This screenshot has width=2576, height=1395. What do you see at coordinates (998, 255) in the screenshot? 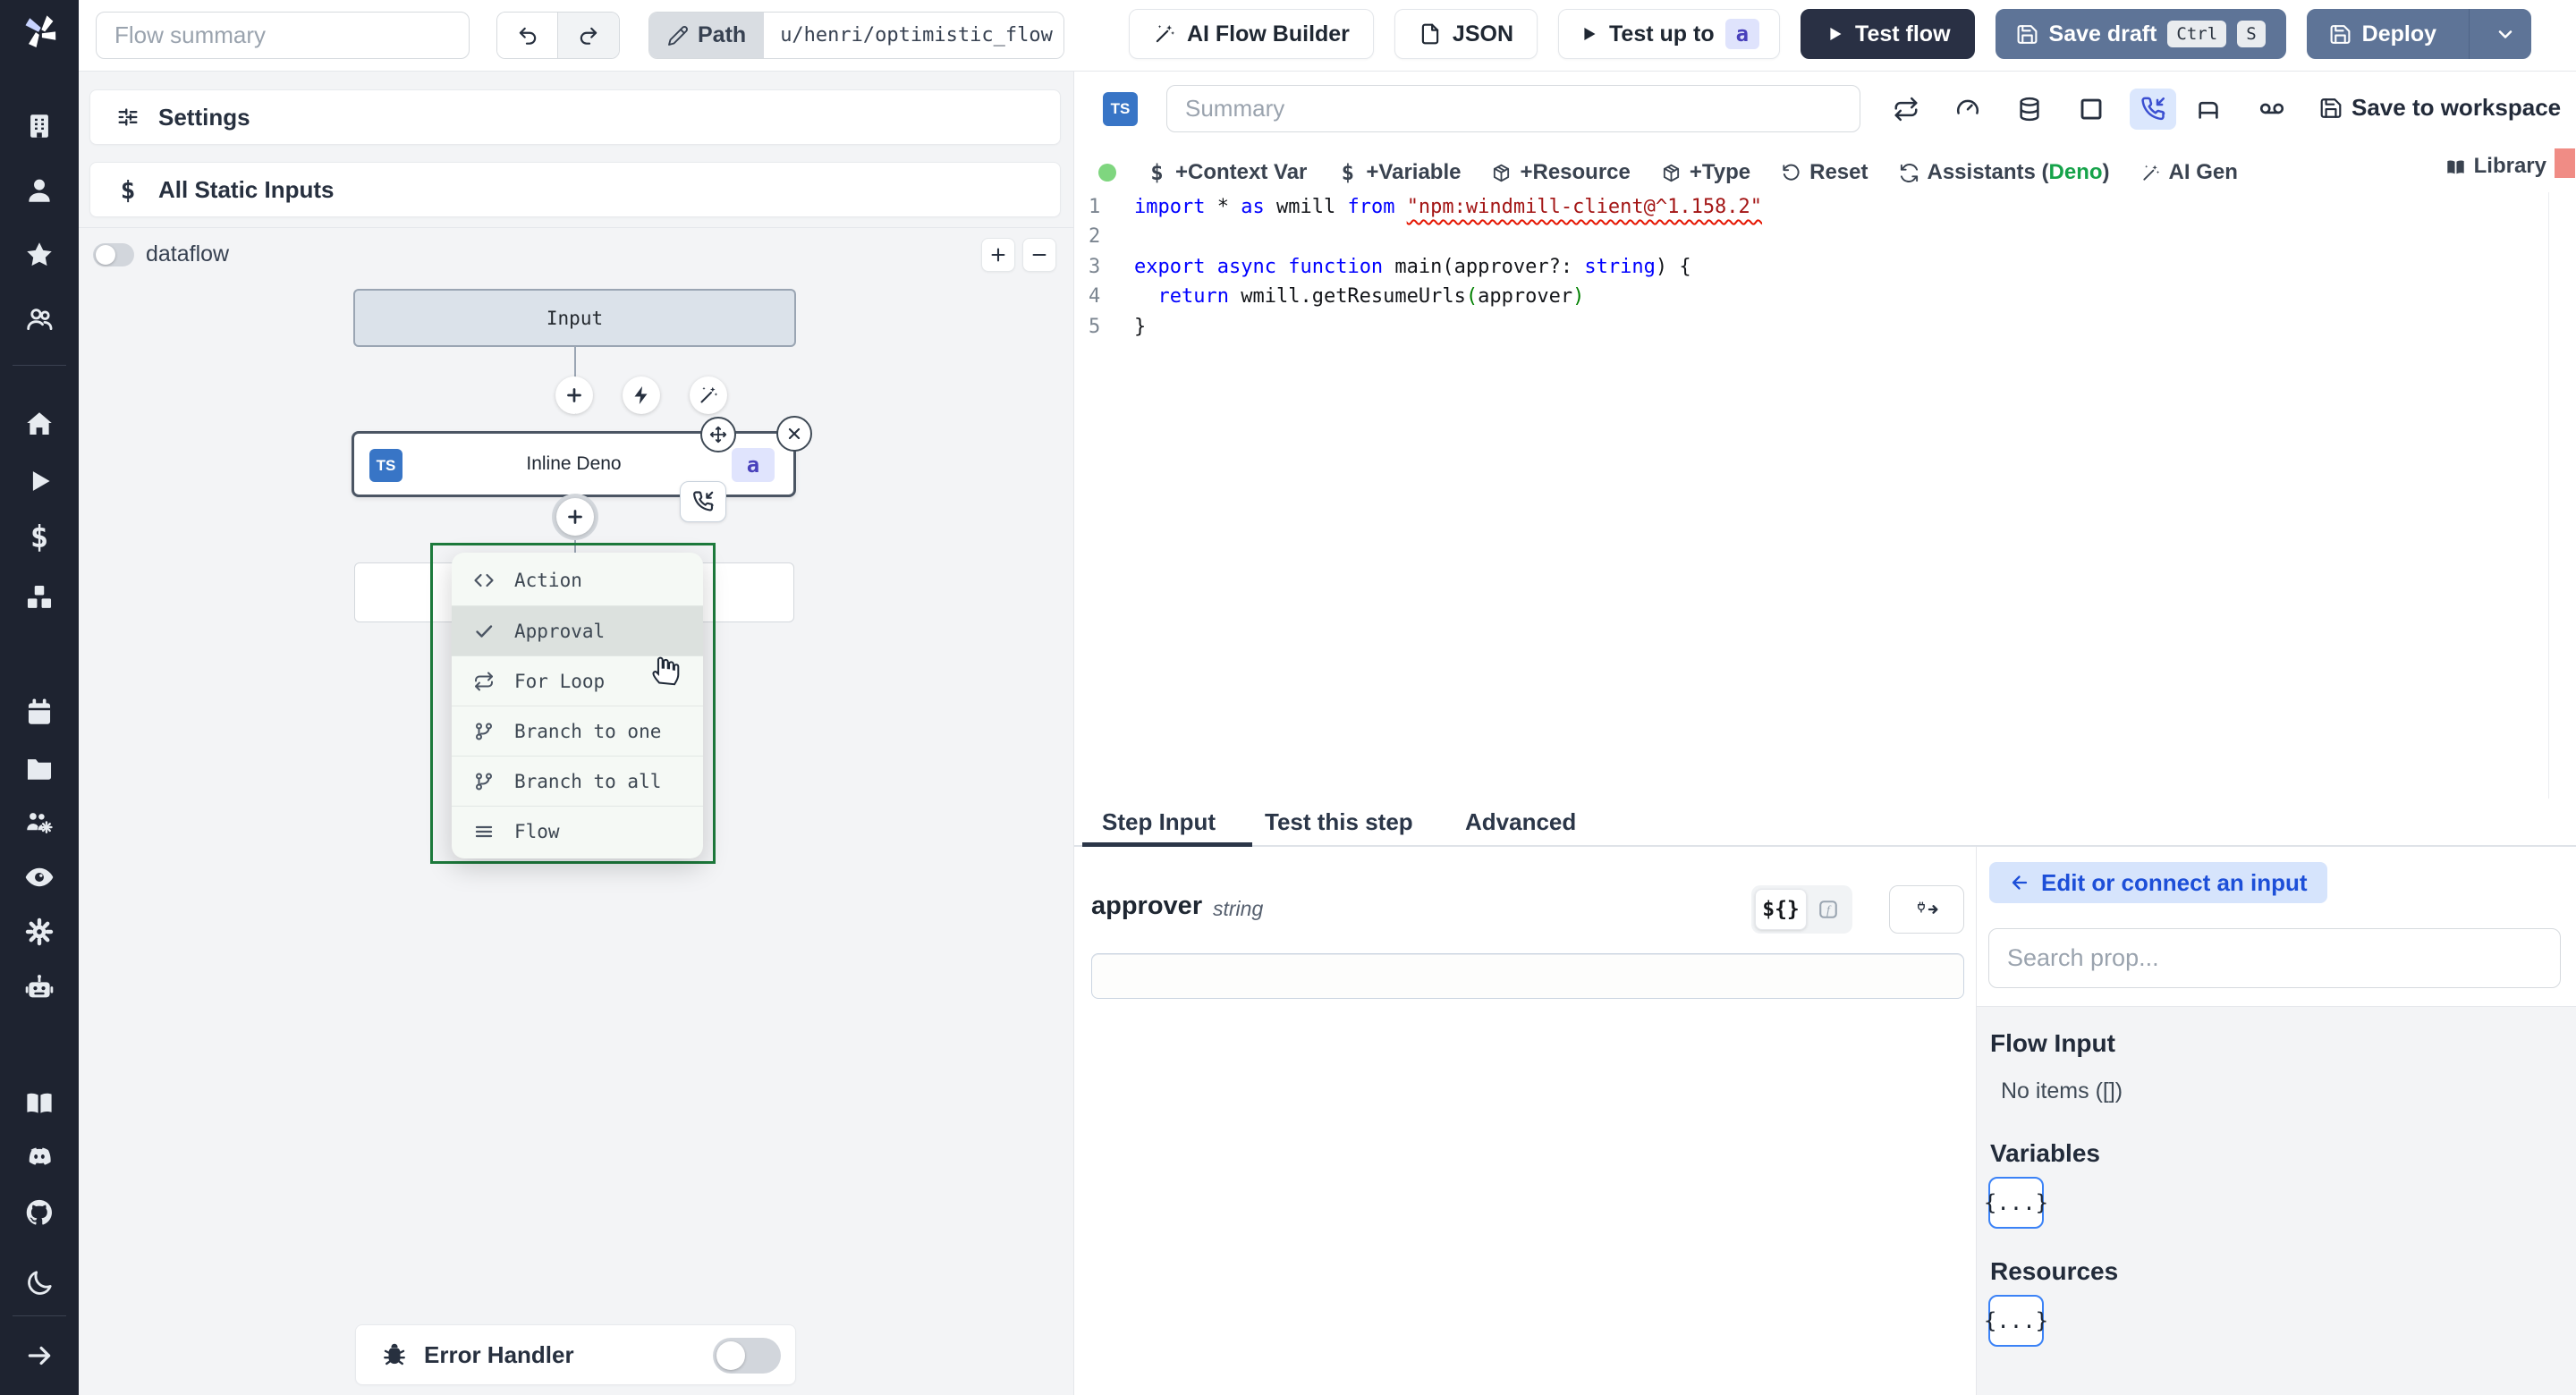
I see `zoom-in-button` at bounding box center [998, 255].